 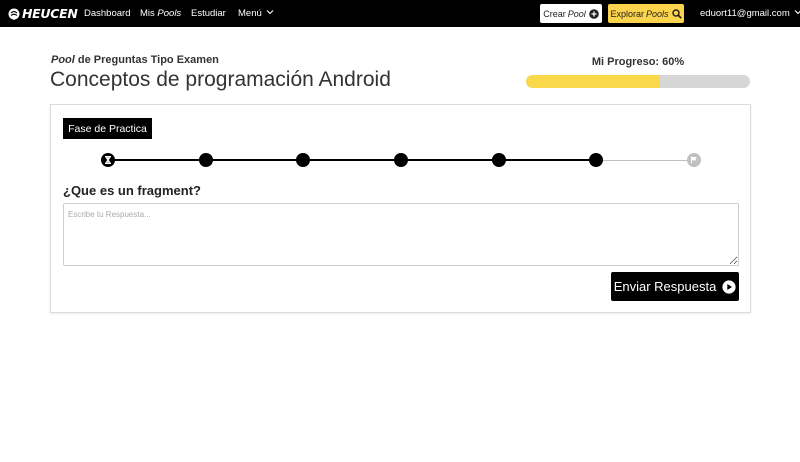 What do you see at coordinates (401, 234) in the screenshot?
I see `answer-textarea` at bounding box center [401, 234].